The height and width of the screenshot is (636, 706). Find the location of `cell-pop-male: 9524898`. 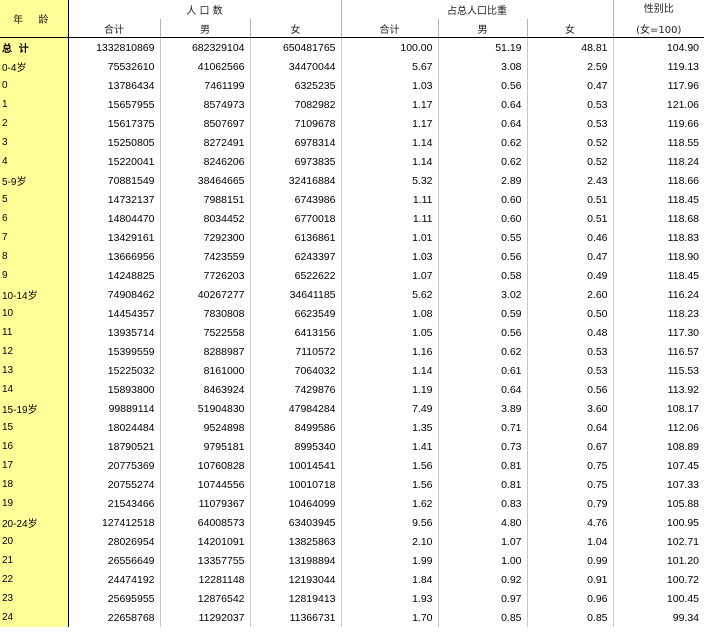

cell-pop-male: 9524898 is located at coordinates (205, 427).